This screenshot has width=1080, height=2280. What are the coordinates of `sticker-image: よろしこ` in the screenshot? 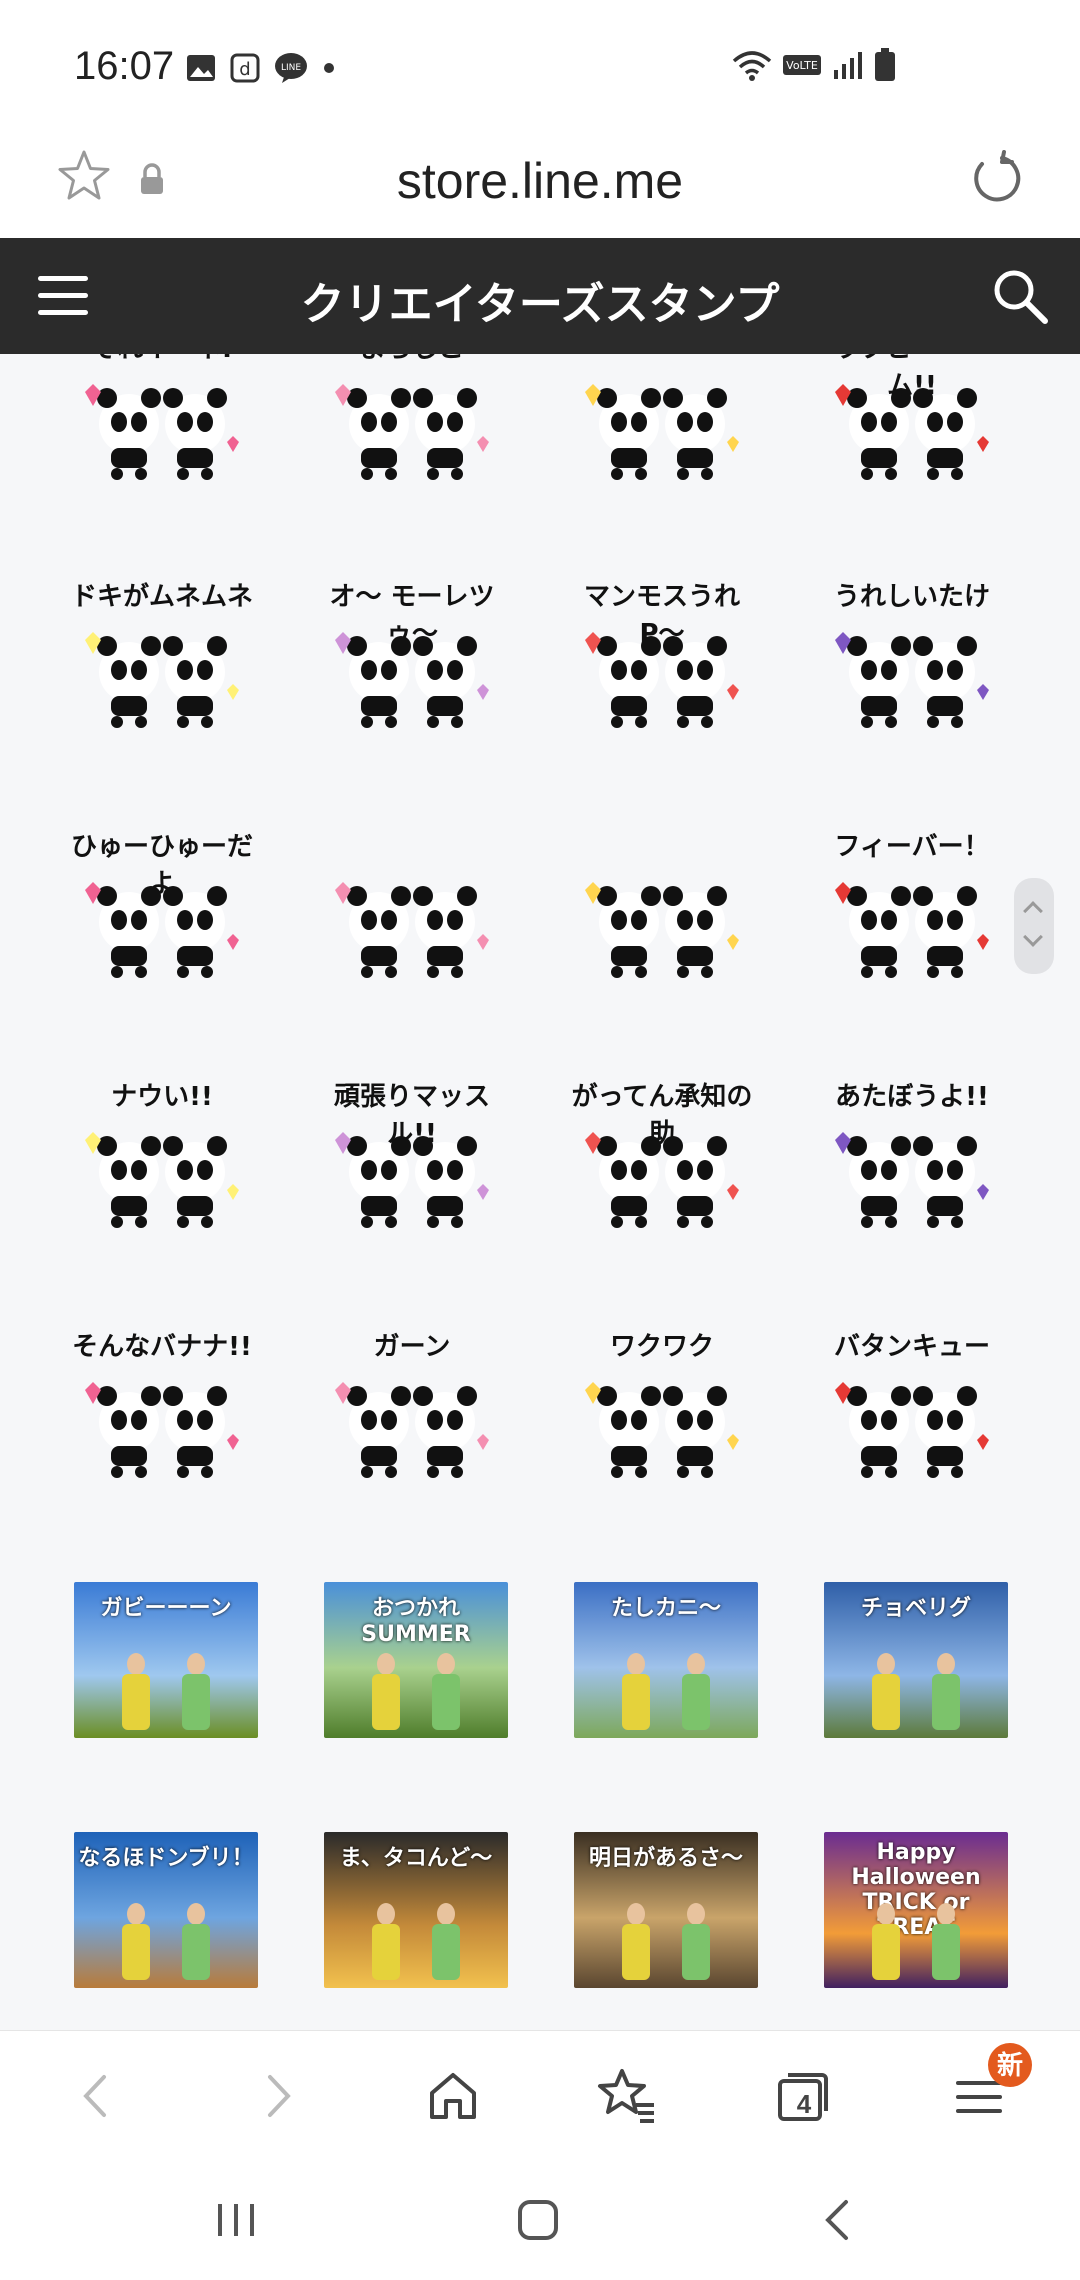 It's located at (412, 424).